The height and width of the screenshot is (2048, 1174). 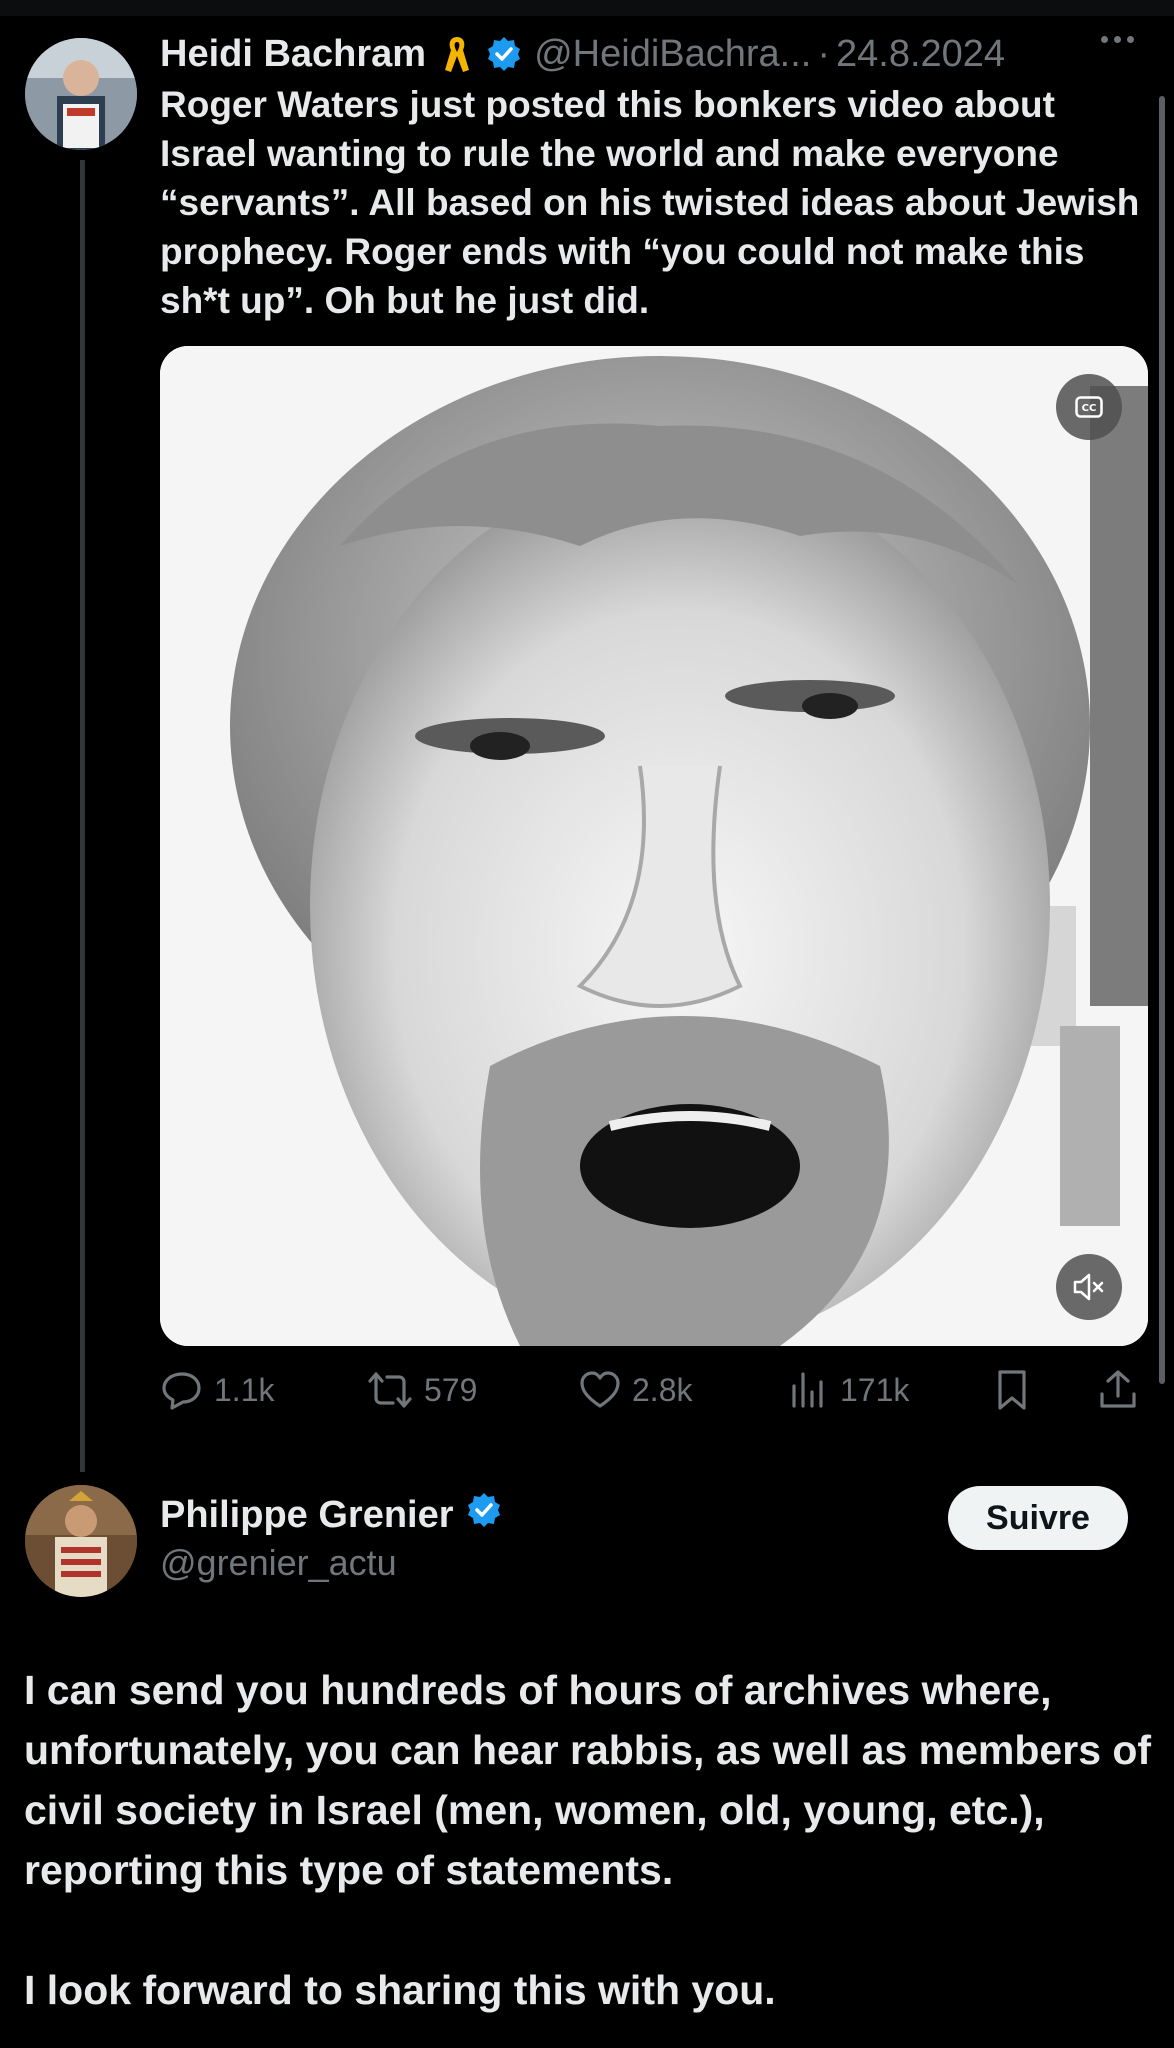 What do you see at coordinates (1117, 39) in the screenshot?
I see `more-options-icon` at bounding box center [1117, 39].